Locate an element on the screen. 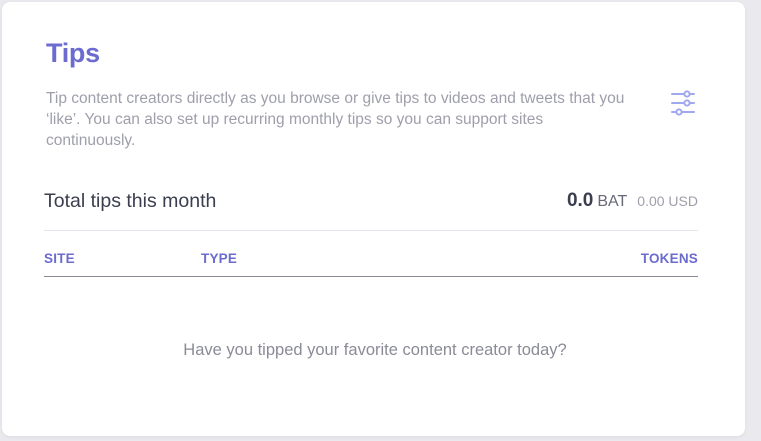 This screenshot has height=441, width=761. total-tips-row: Total tips this month 0.0 BAT 0.00 USD is located at coordinates (371, 203).